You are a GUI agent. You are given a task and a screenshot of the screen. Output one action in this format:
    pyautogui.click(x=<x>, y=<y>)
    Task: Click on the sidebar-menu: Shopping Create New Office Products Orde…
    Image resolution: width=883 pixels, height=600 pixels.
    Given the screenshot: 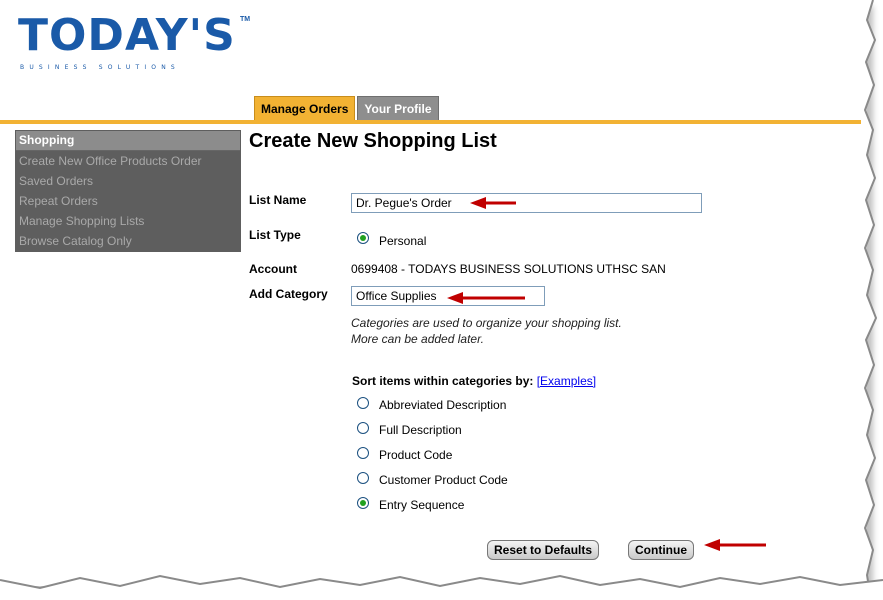 What is the action you would take?
    pyautogui.click(x=128, y=191)
    